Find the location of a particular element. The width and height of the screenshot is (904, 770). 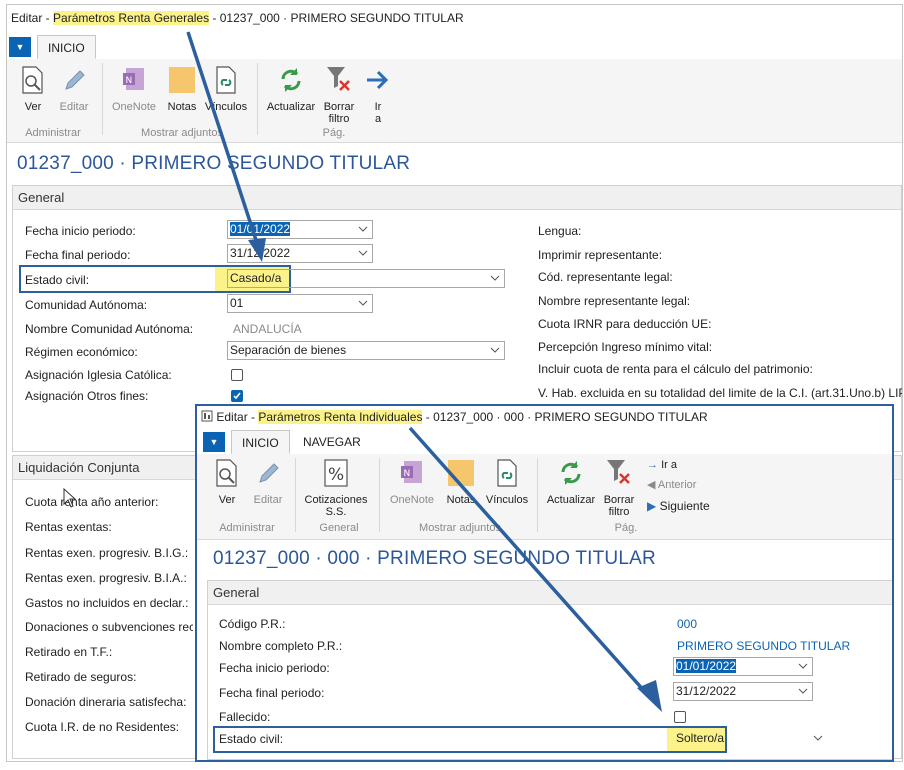

rentas-big-label: Rentas exen. progresiv. B.I.G.: is located at coordinates (107, 553).